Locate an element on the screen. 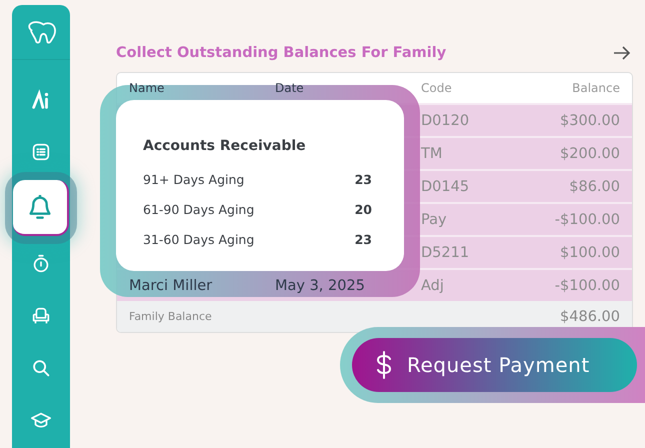  aging-label: 31-60 Days Aging is located at coordinates (198, 239).